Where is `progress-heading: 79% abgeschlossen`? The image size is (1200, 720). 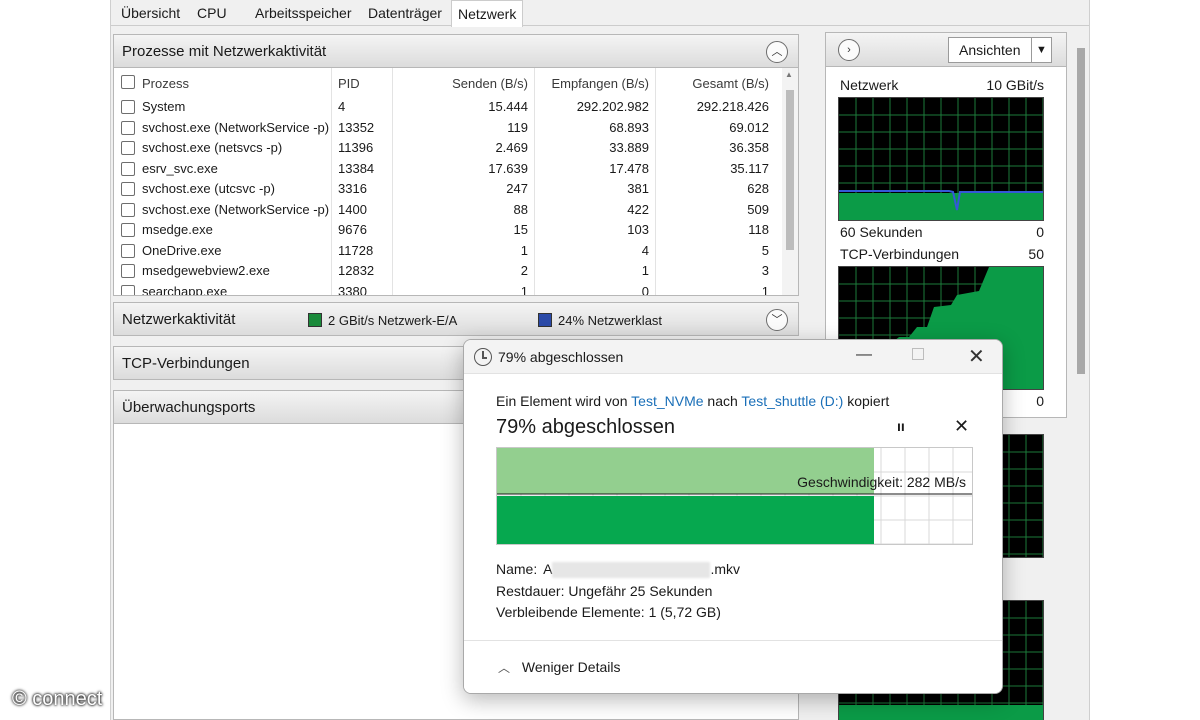
progress-heading: 79% abgeschlossen is located at coordinates (586, 427).